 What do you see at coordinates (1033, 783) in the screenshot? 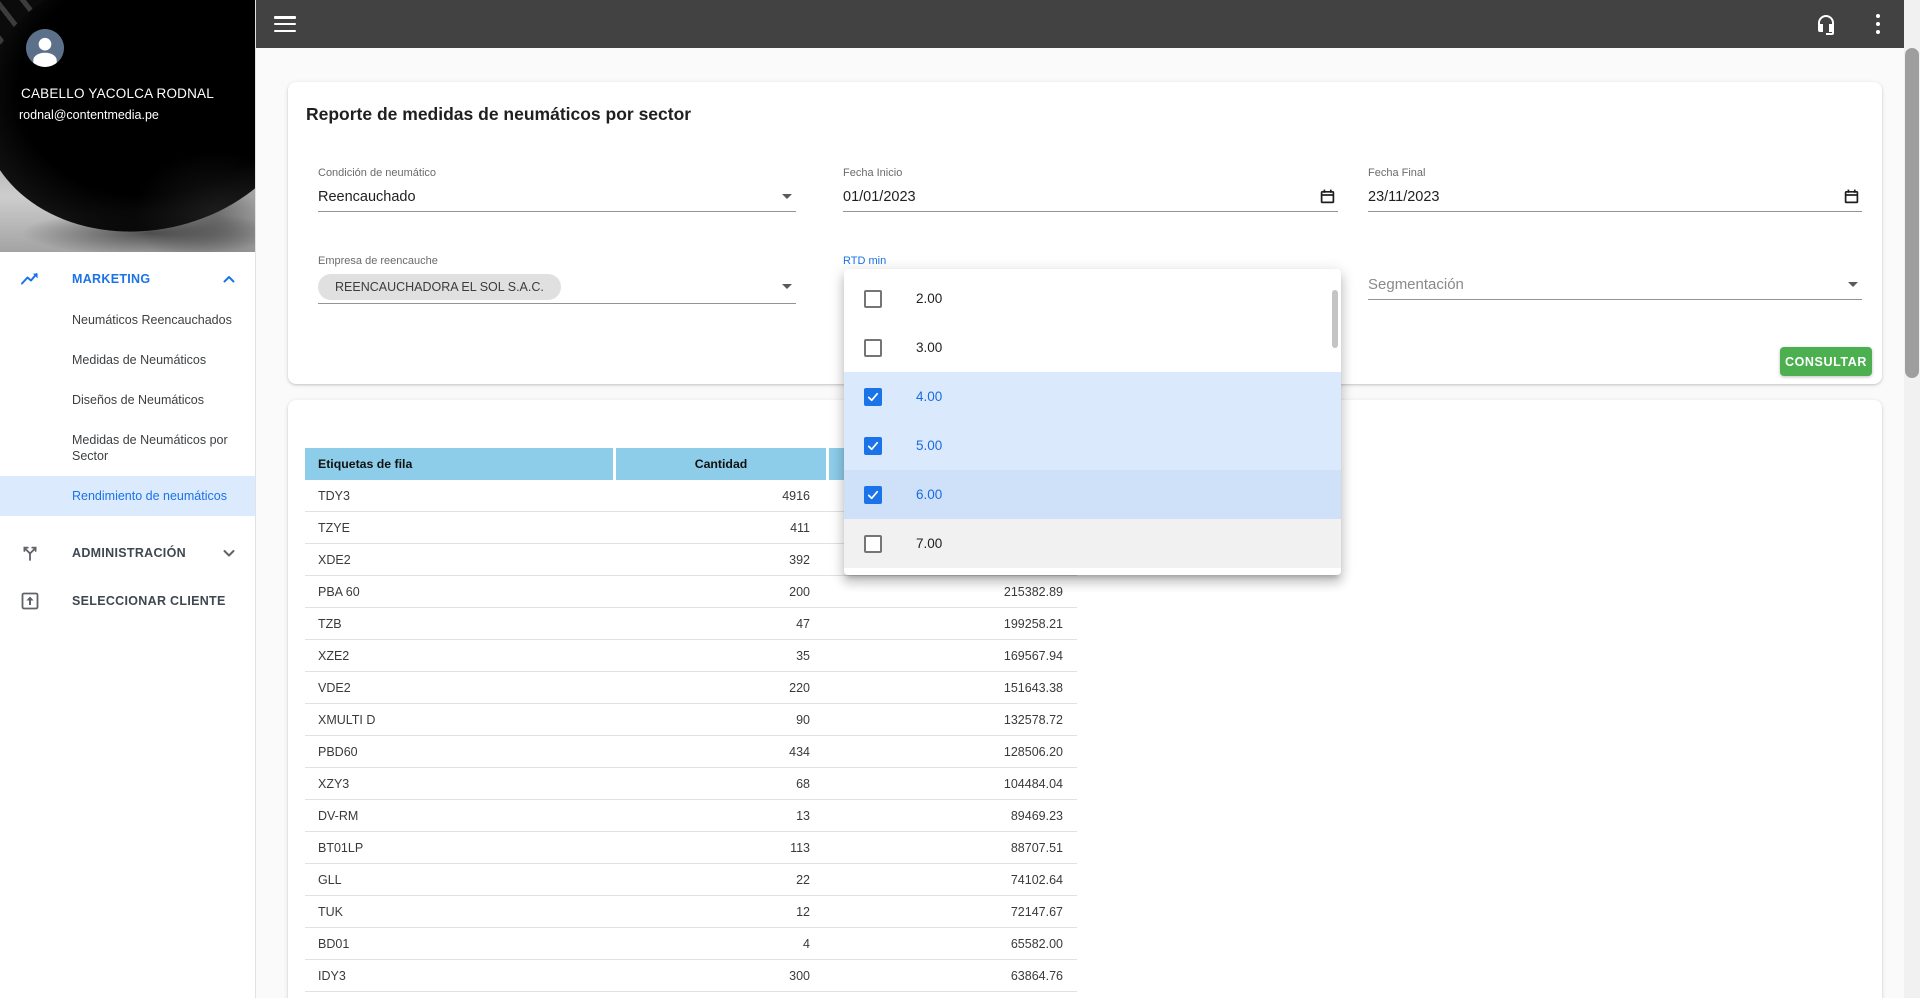
I see `cell-valor: 104484.04` at bounding box center [1033, 783].